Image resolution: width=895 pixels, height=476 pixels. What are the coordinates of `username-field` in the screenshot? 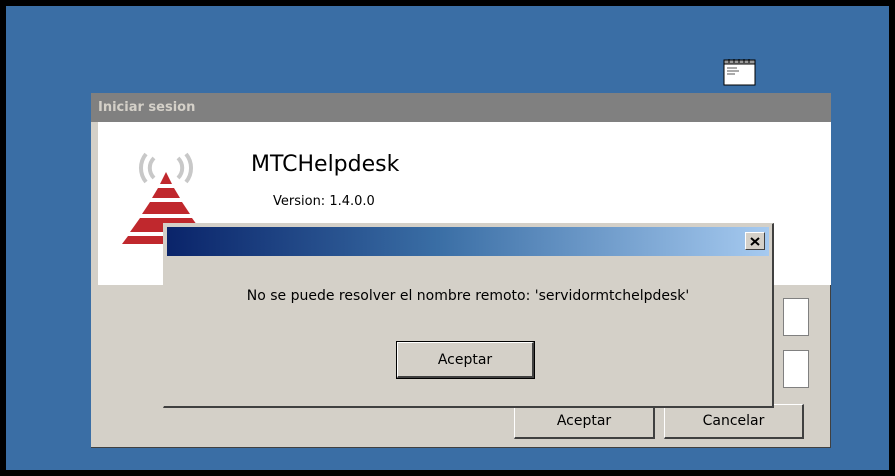 It's located at (796, 317).